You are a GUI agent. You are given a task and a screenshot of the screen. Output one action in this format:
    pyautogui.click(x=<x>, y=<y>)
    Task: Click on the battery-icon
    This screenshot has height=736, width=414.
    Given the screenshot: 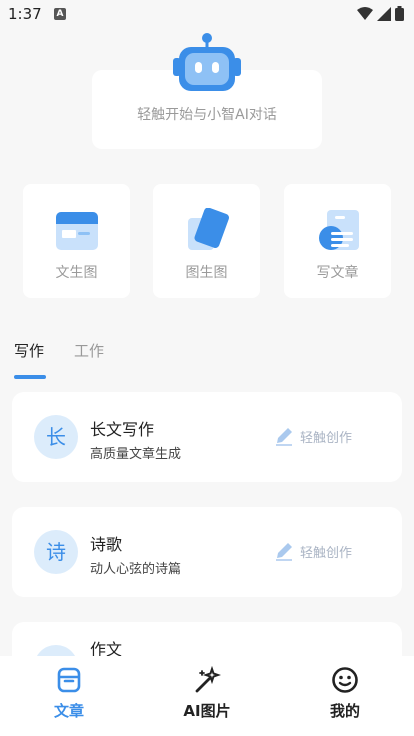 What is the action you would take?
    pyautogui.click(x=399, y=13)
    